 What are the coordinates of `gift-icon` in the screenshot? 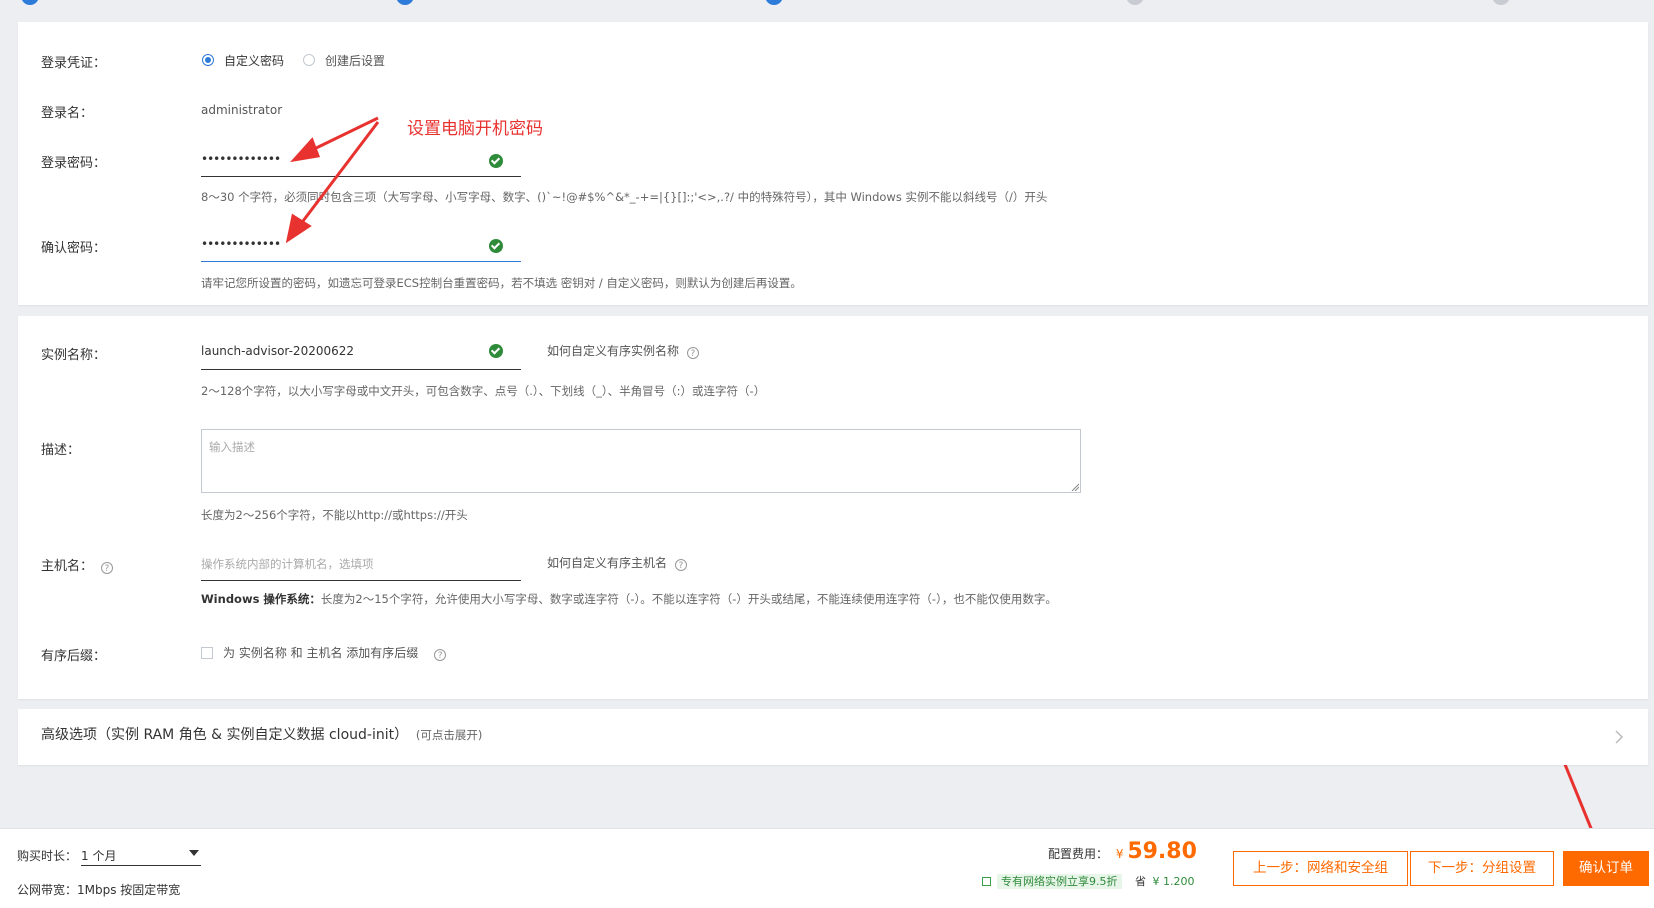 It's located at (986, 881).